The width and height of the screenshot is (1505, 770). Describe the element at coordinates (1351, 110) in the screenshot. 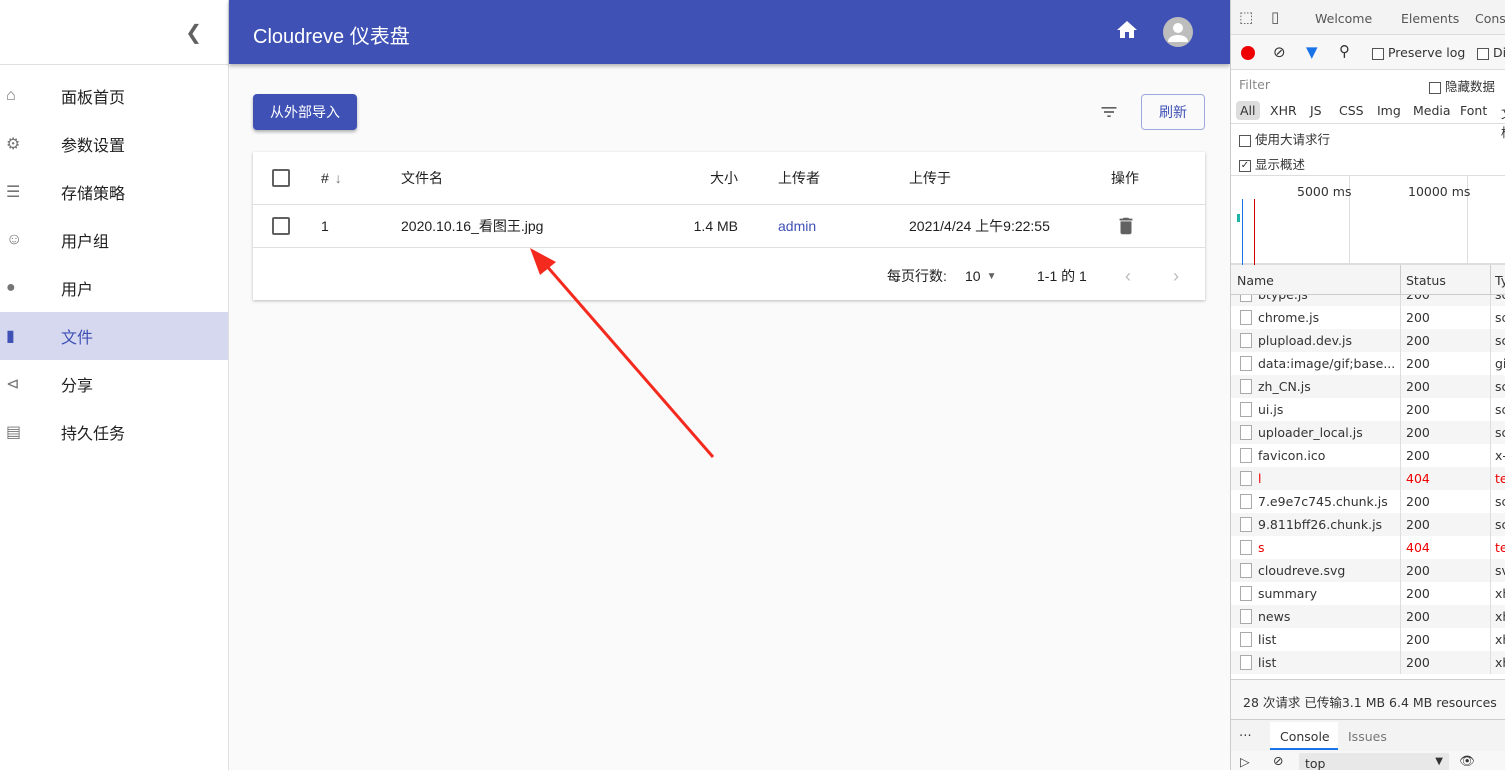

I see `type-filter-3: CSS` at that location.